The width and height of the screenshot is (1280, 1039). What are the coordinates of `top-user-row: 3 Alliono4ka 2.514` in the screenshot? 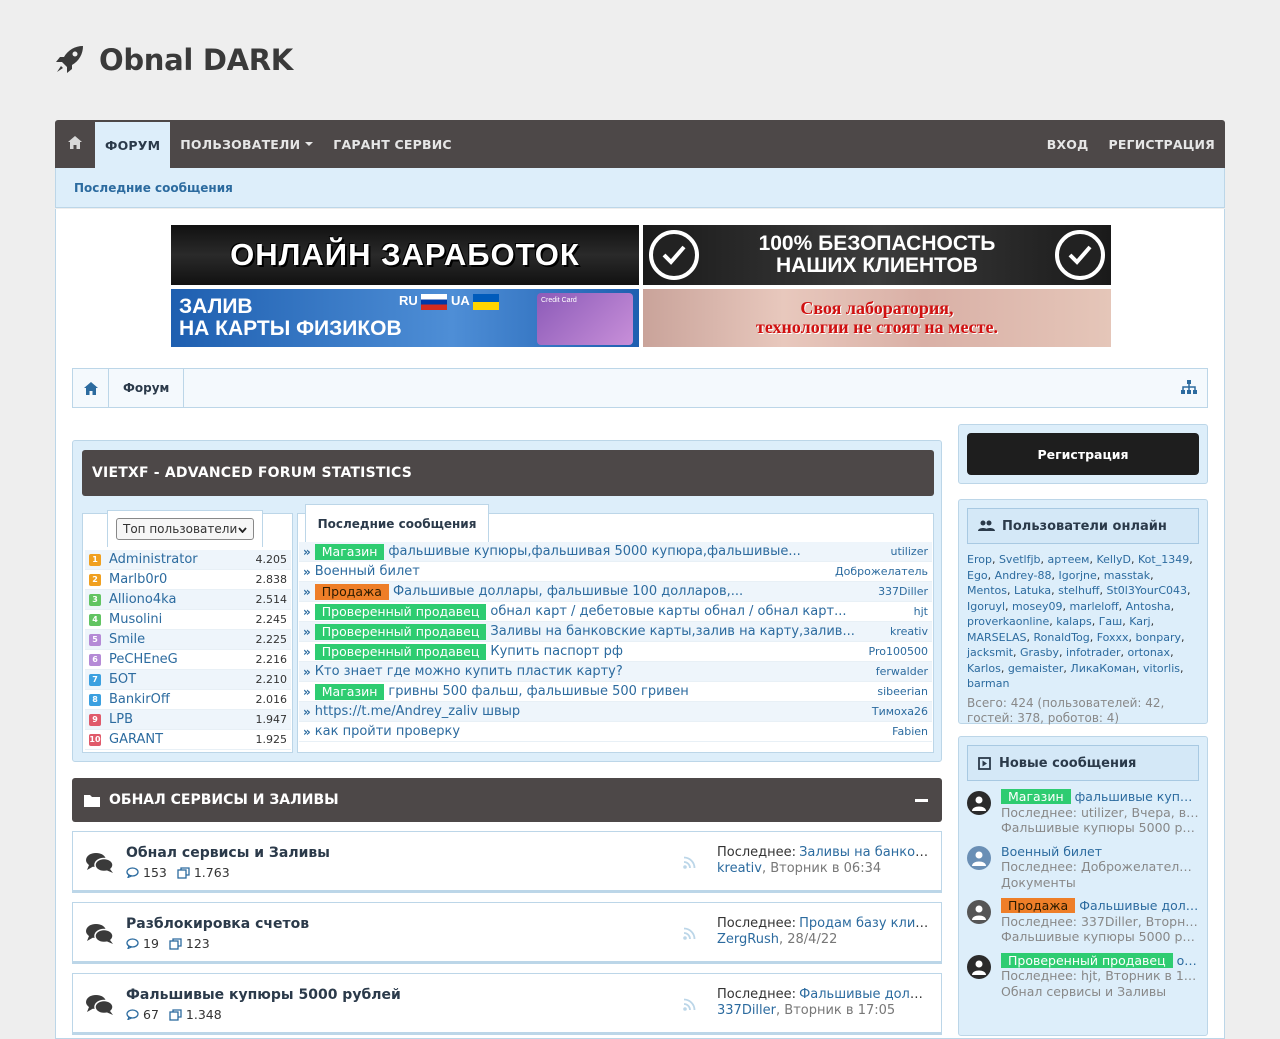 It's located at (188, 600).